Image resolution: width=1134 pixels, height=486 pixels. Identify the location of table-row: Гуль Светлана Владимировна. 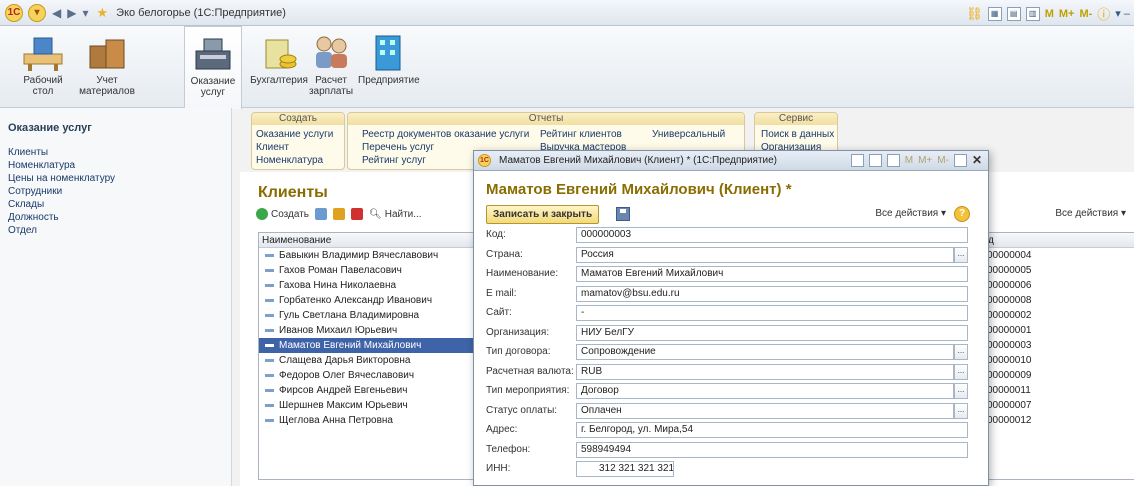
(369, 315).